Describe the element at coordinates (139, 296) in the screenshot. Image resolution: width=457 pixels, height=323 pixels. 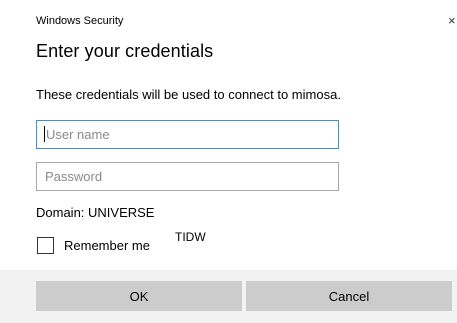
I see `ok-button: OK` at that location.